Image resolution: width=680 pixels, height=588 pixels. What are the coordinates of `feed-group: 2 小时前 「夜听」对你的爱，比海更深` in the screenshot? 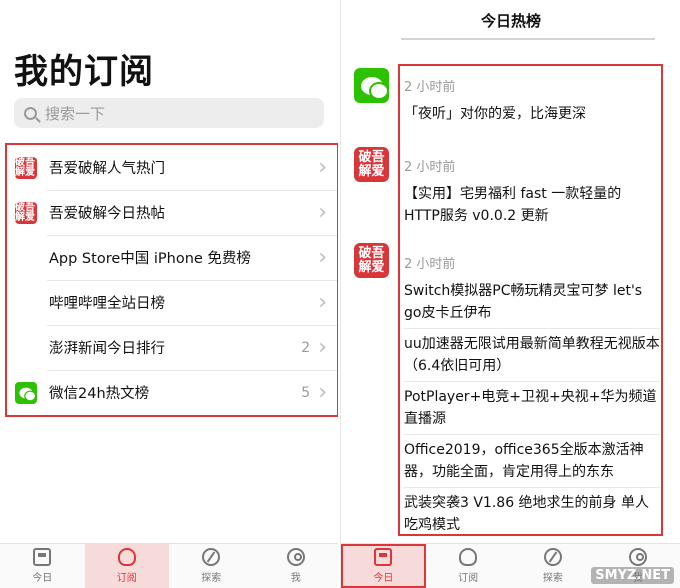 It's located at (532, 100).